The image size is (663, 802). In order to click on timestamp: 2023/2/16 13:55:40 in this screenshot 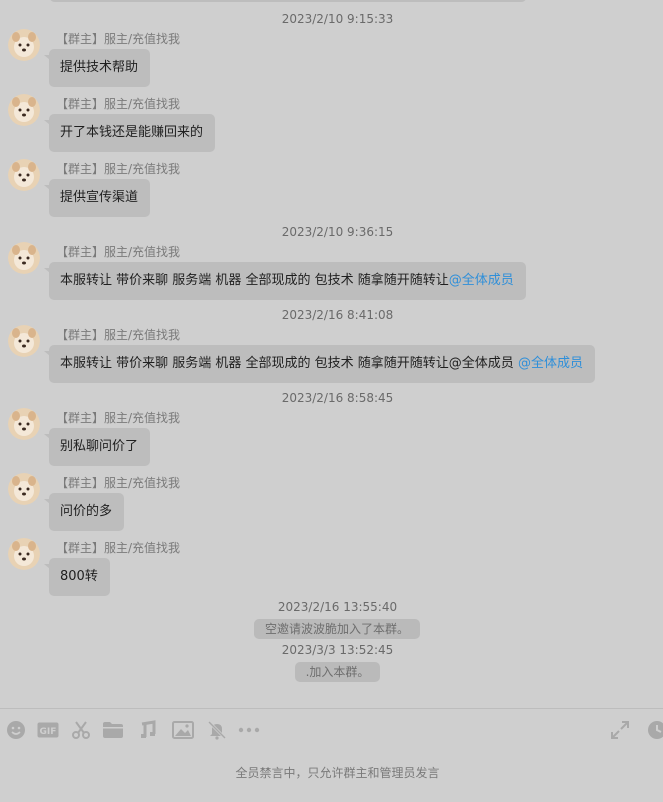, I will do `click(337, 607)`.